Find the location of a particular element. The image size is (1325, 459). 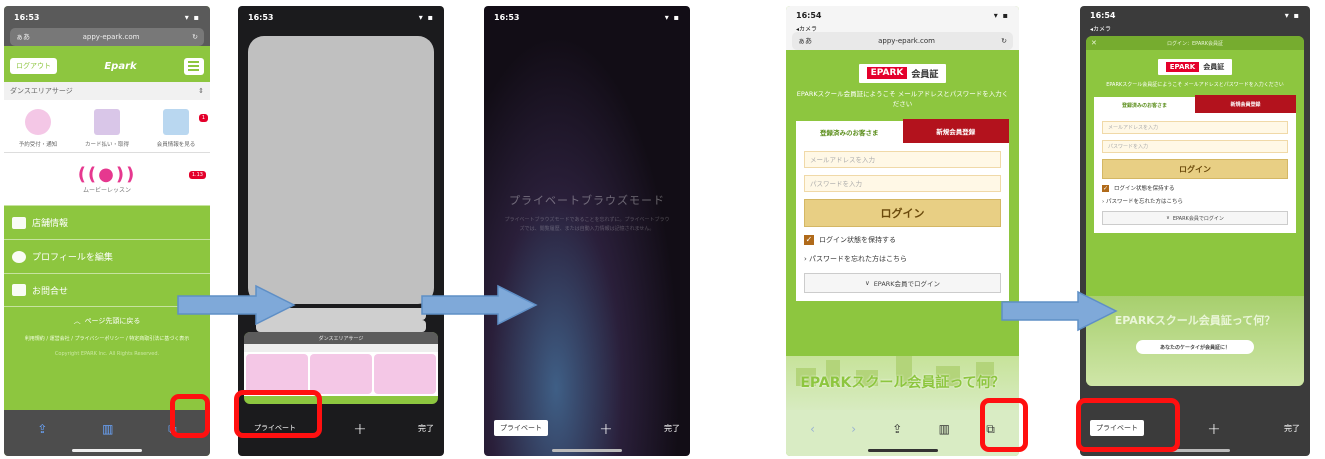

grid-item-booking: 予約受付・通知 is located at coordinates (38, 126).